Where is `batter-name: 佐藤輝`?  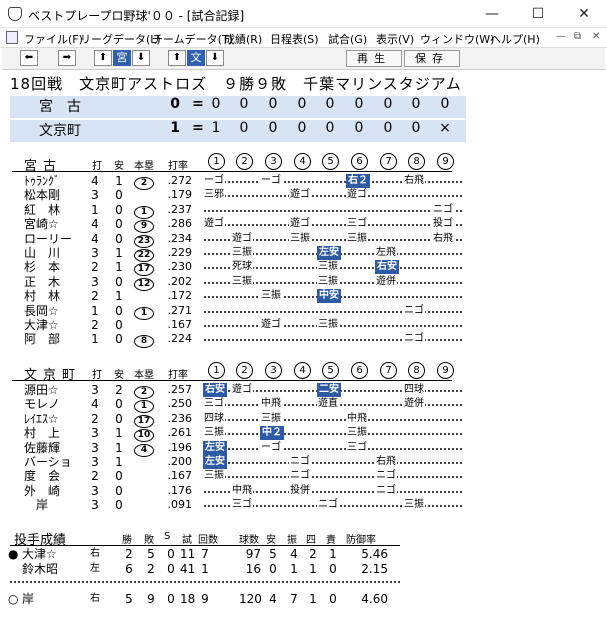
batter-name: 佐藤輝 is located at coordinates (42, 447).